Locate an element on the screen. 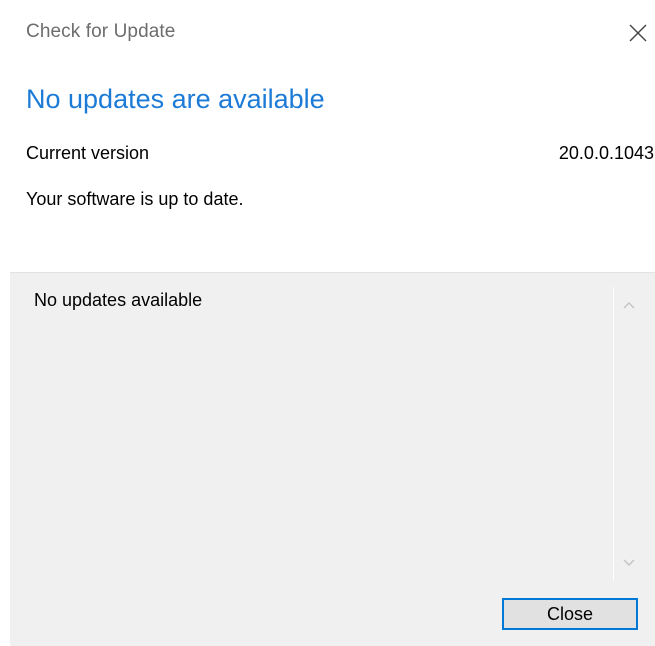 The width and height of the screenshot is (655, 646). title-bar: Check for Update is located at coordinates (327, 33).